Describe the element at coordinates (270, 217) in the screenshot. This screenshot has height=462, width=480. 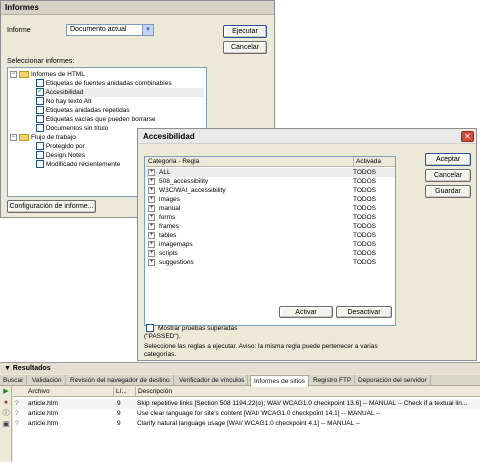
I see `regla-row: + forms TODOS` at that location.